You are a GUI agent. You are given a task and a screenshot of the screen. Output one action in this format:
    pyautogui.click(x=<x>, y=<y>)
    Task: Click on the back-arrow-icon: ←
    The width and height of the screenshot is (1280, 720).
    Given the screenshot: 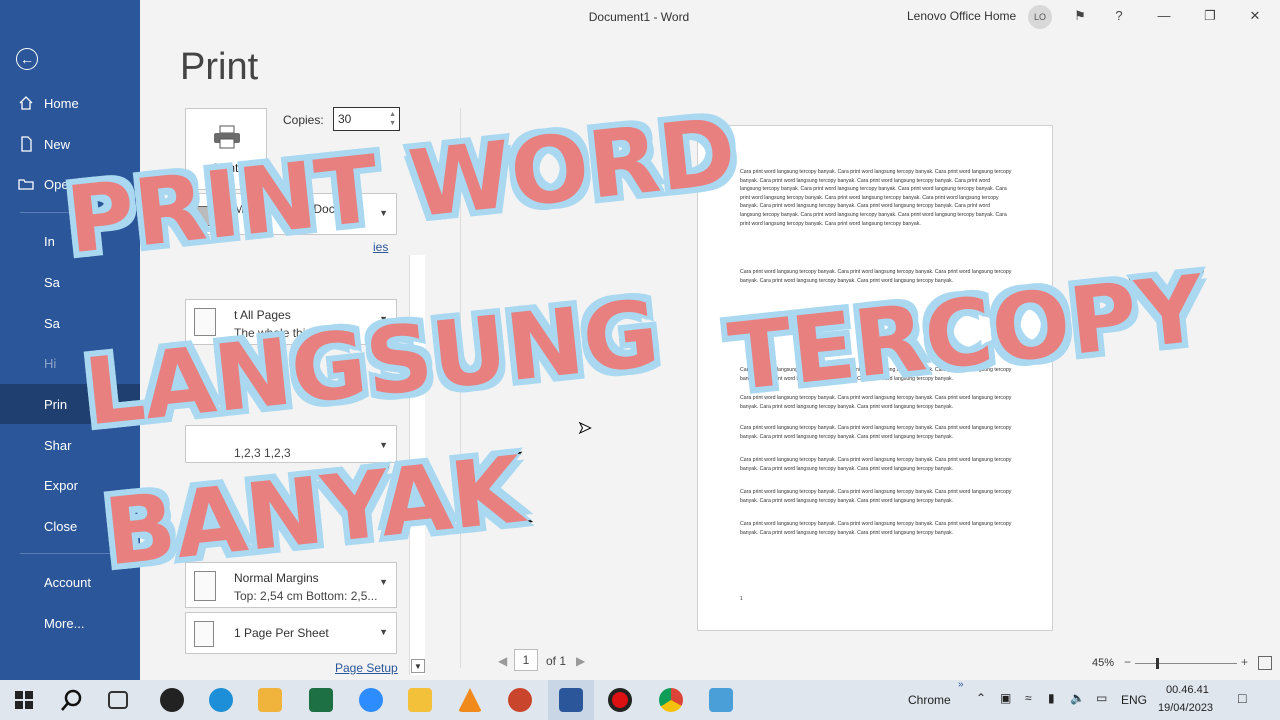 What is the action you would take?
    pyautogui.click(x=27, y=59)
    